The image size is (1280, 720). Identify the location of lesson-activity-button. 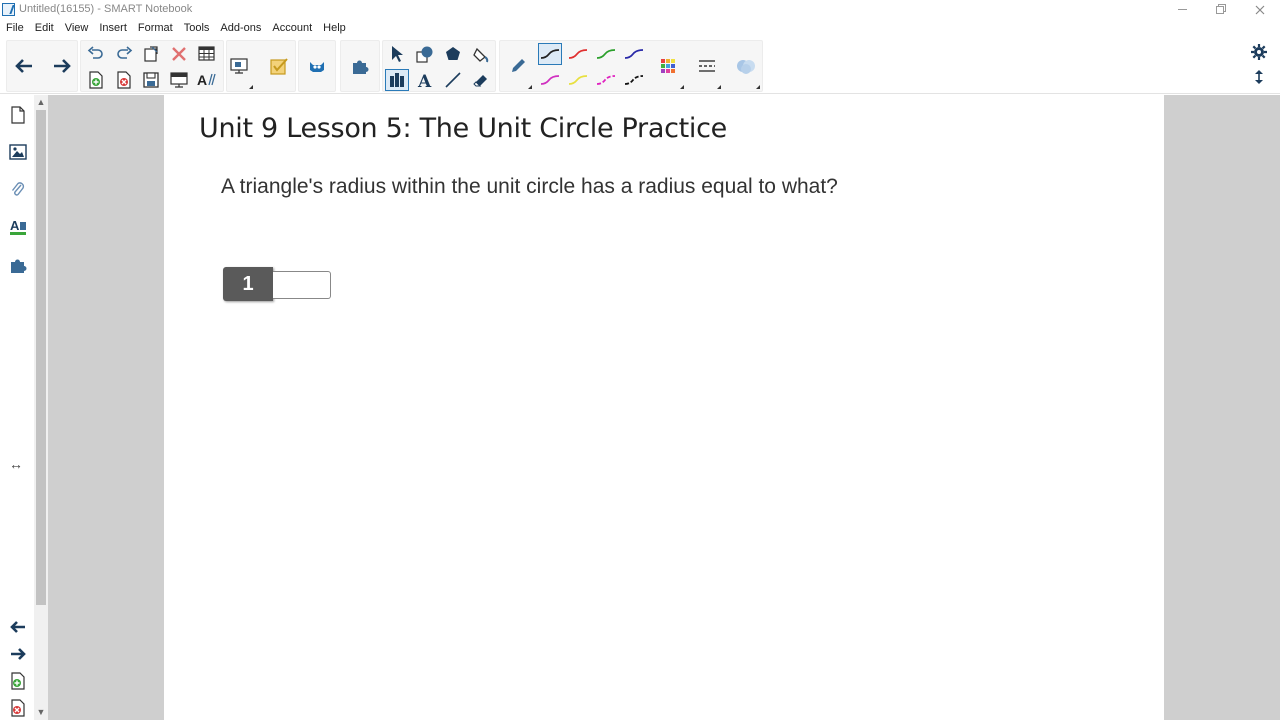
(360, 66).